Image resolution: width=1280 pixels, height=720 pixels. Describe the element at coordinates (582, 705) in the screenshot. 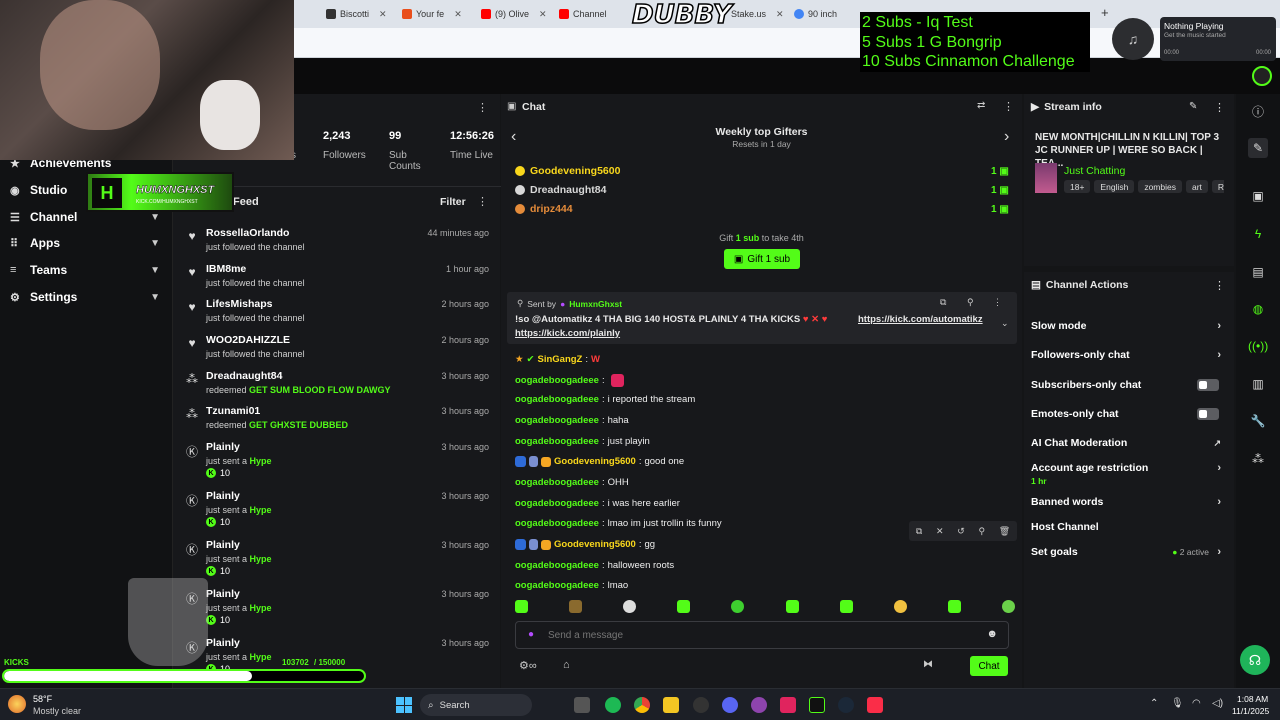

I see `task-view-icon` at that location.